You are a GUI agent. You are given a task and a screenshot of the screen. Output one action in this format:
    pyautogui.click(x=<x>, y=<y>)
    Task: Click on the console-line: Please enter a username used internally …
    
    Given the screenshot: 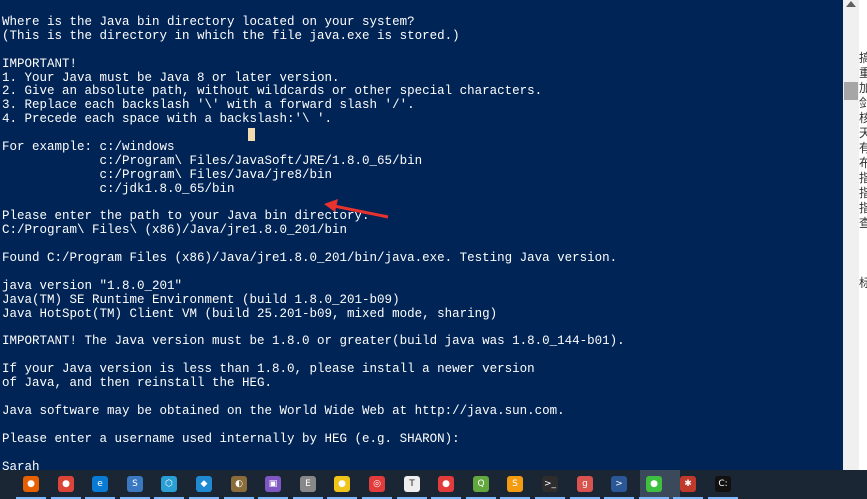 What is the action you would take?
    pyautogui.click(x=231, y=438)
    